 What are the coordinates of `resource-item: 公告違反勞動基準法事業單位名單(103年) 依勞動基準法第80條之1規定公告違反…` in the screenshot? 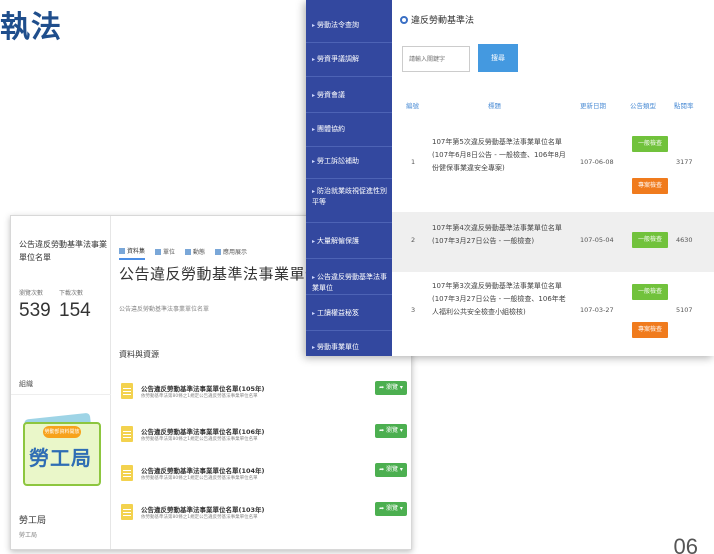 It's located at (263, 517).